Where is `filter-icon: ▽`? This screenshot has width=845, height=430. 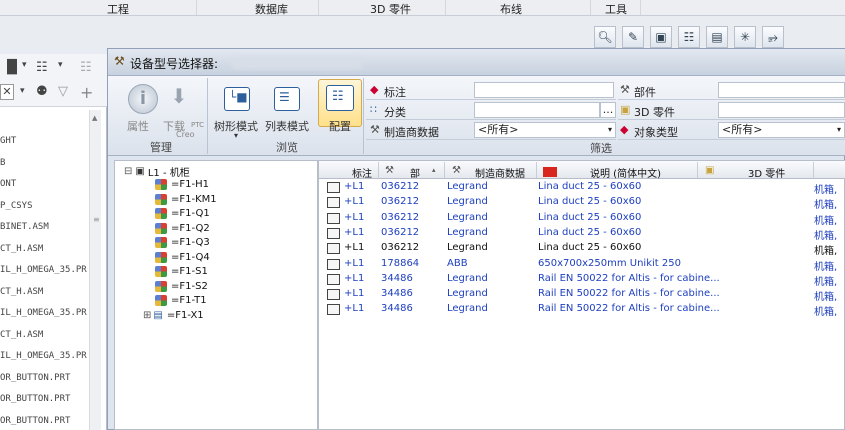 filter-icon: ▽ is located at coordinates (63, 91).